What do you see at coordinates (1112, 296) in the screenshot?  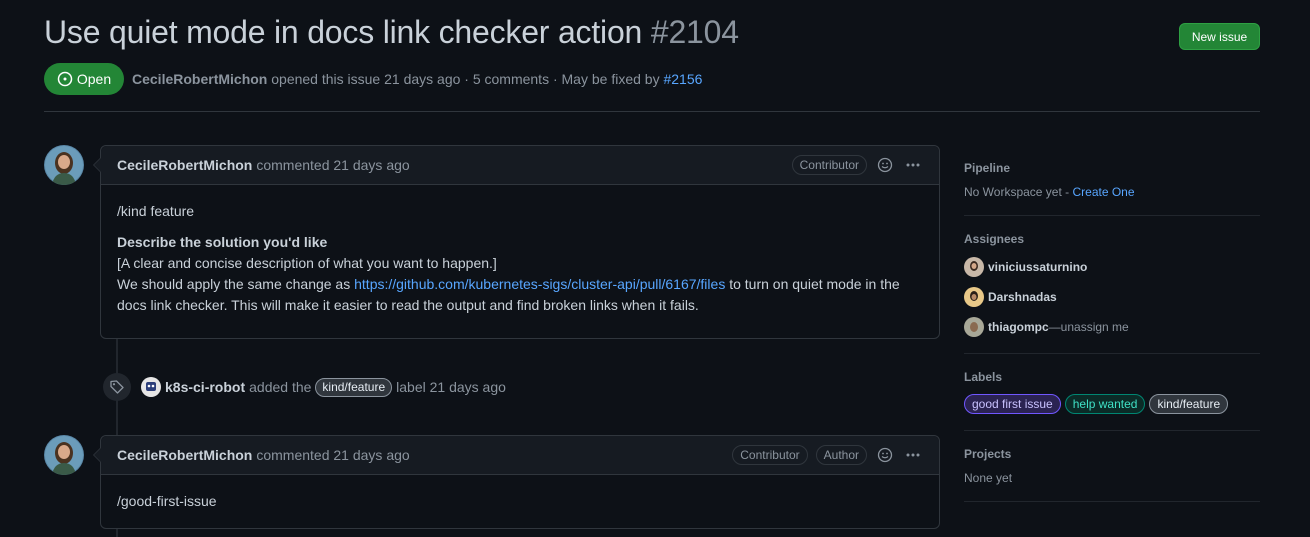 I see `assignee-item: Darshnadas` at bounding box center [1112, 296].